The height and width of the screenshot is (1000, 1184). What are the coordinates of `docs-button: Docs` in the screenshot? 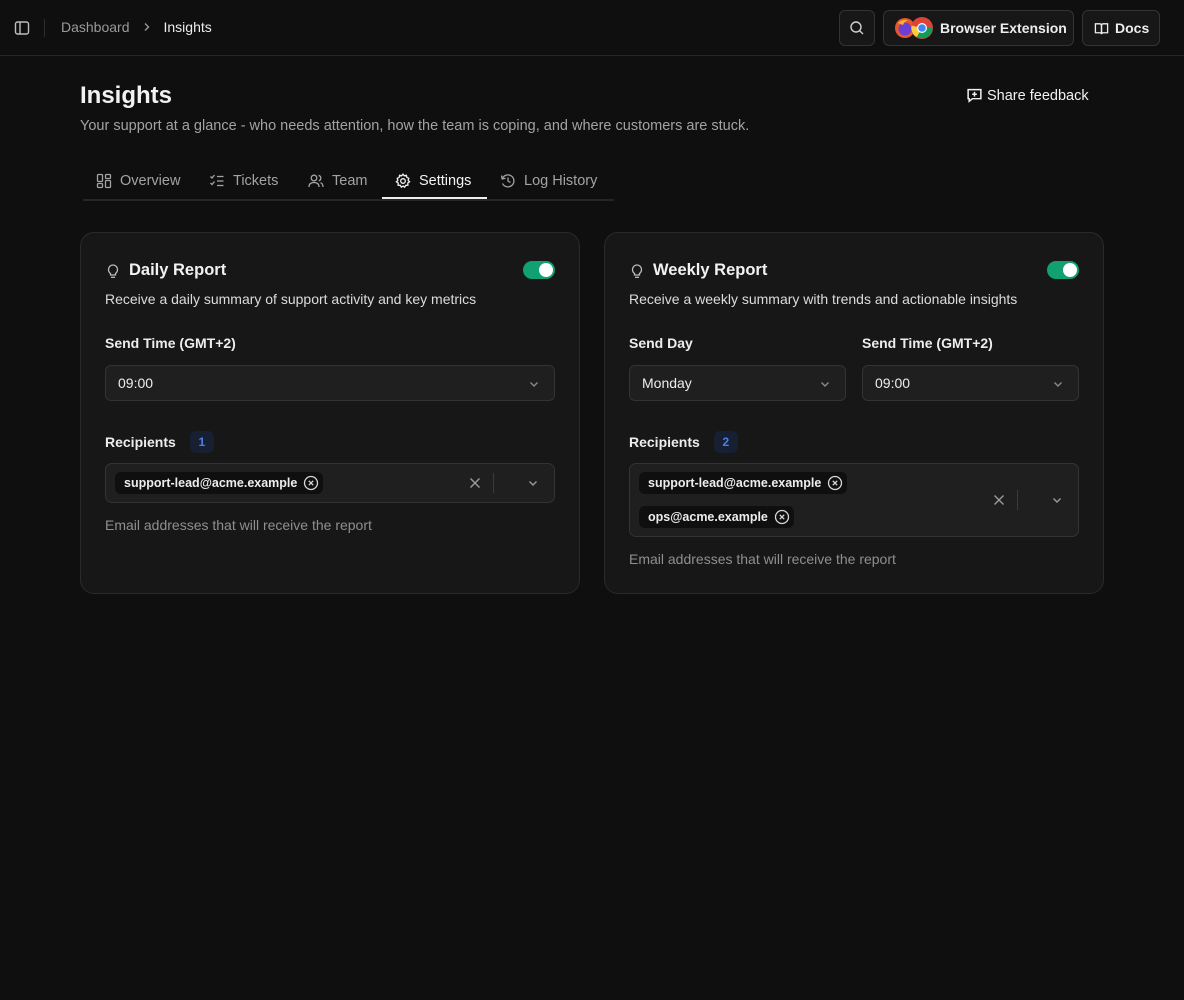 It's located at (1121, 28).